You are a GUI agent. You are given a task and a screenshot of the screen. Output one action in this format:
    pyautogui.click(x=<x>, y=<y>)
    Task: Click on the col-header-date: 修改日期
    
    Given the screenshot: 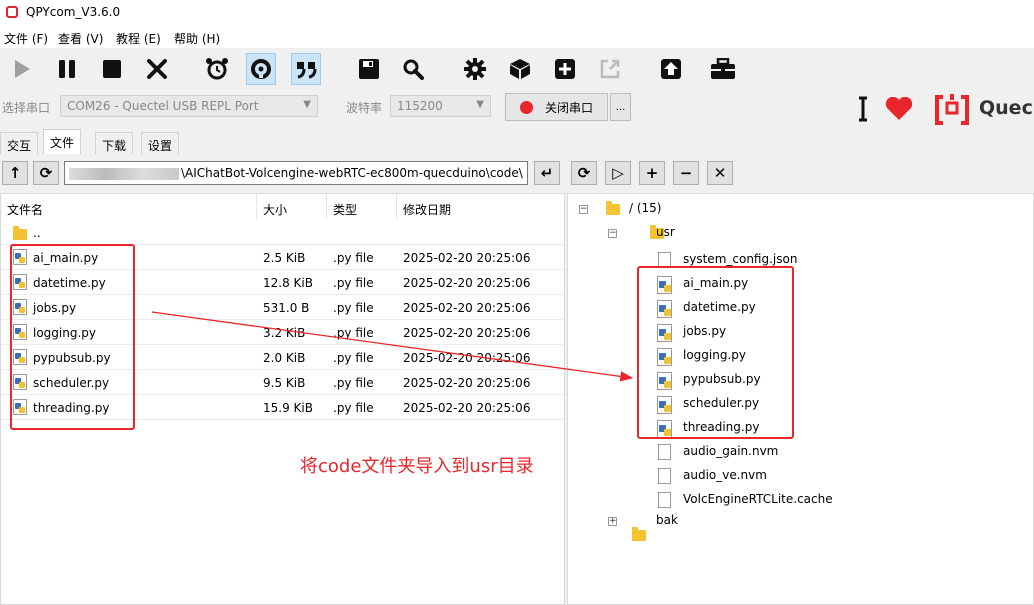 What is the action you would take?
    pyautogui.click(x=481, y=207)
    